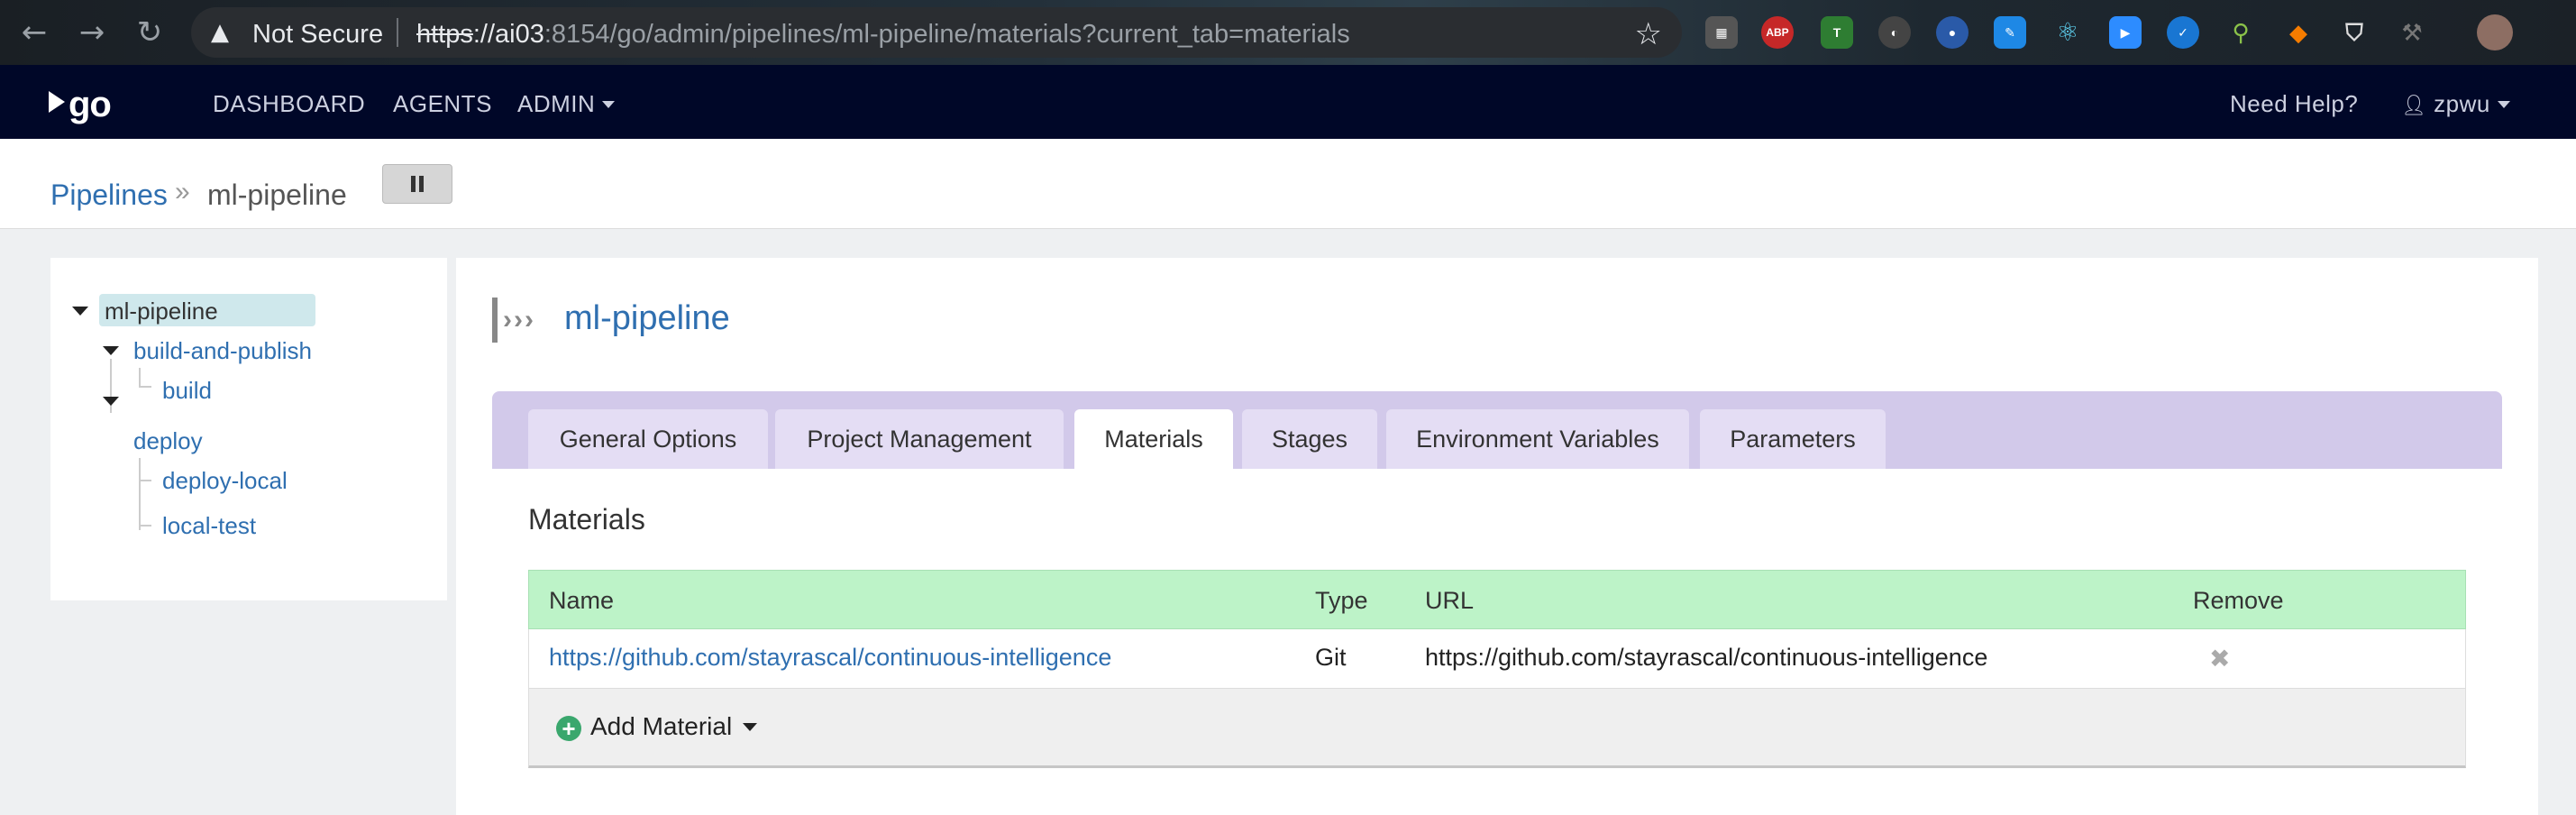 The image size is (2576, 815). What do you see at coordinates (187, 391) in the screenshot?
I see `tree-item-job: build` at bounding box center [187, 391].